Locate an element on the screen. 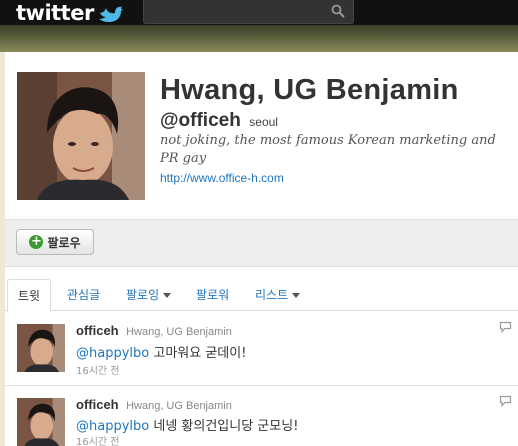 The width and height of the screenshot is (518, 446). screen-name-row: @officeh seoul is located at coordinates (219, 121).